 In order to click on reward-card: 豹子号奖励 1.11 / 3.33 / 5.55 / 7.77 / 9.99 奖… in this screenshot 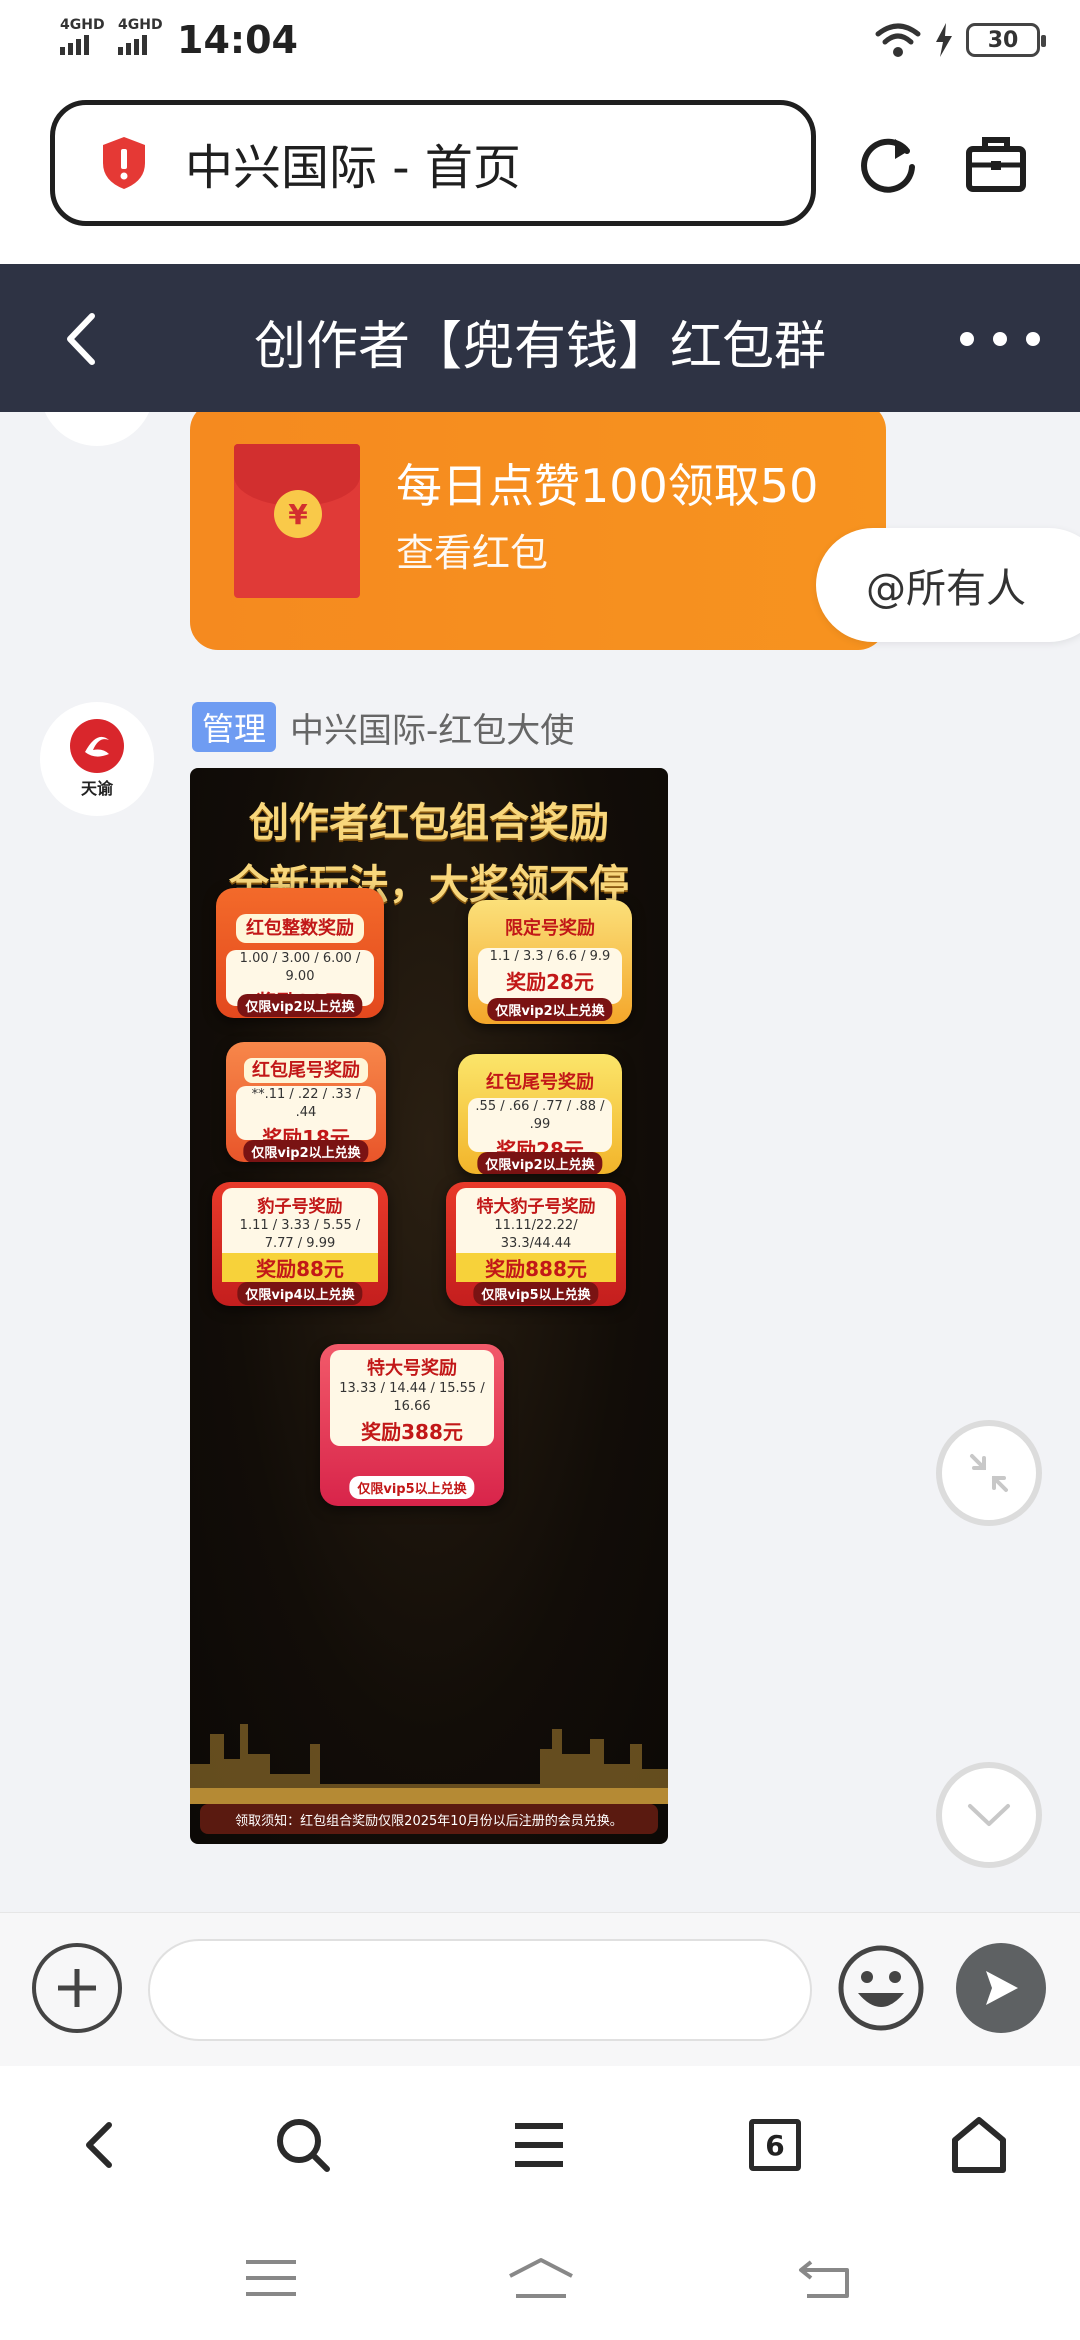, I will do `click(300, 1244)`.